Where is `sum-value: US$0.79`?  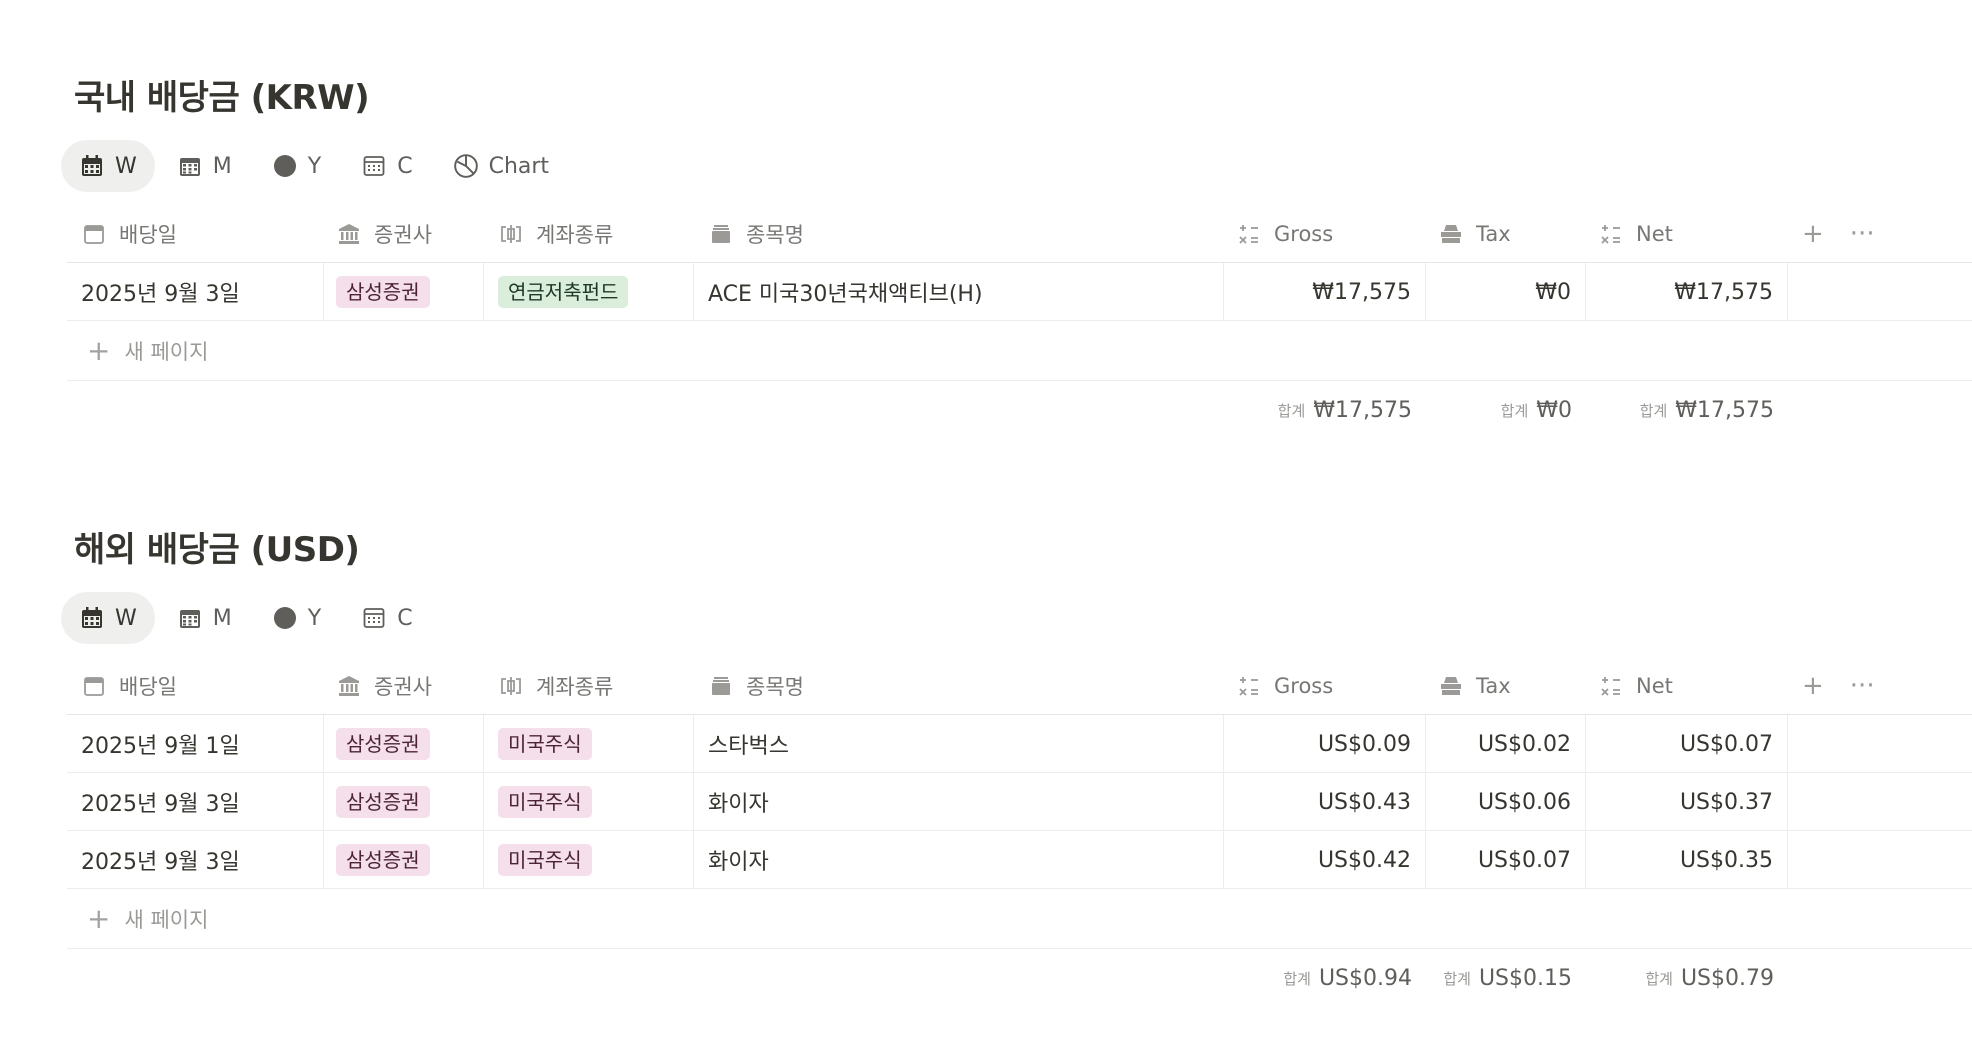
sum-value: US$0.79 is located at coordinates (1727, 978).